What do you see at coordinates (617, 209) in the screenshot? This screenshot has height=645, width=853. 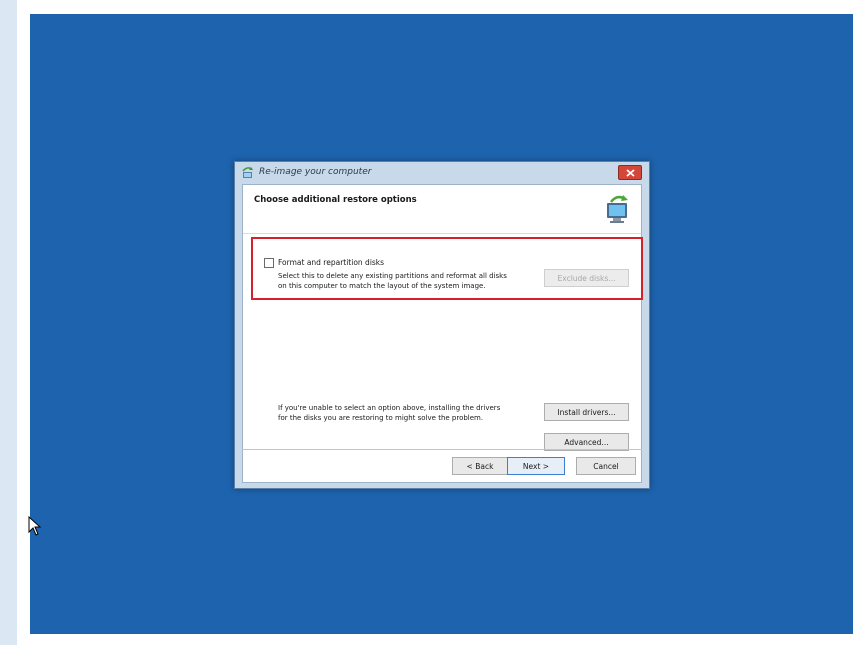 I see `computer-restore-icon` at bounding box center [617, 209].